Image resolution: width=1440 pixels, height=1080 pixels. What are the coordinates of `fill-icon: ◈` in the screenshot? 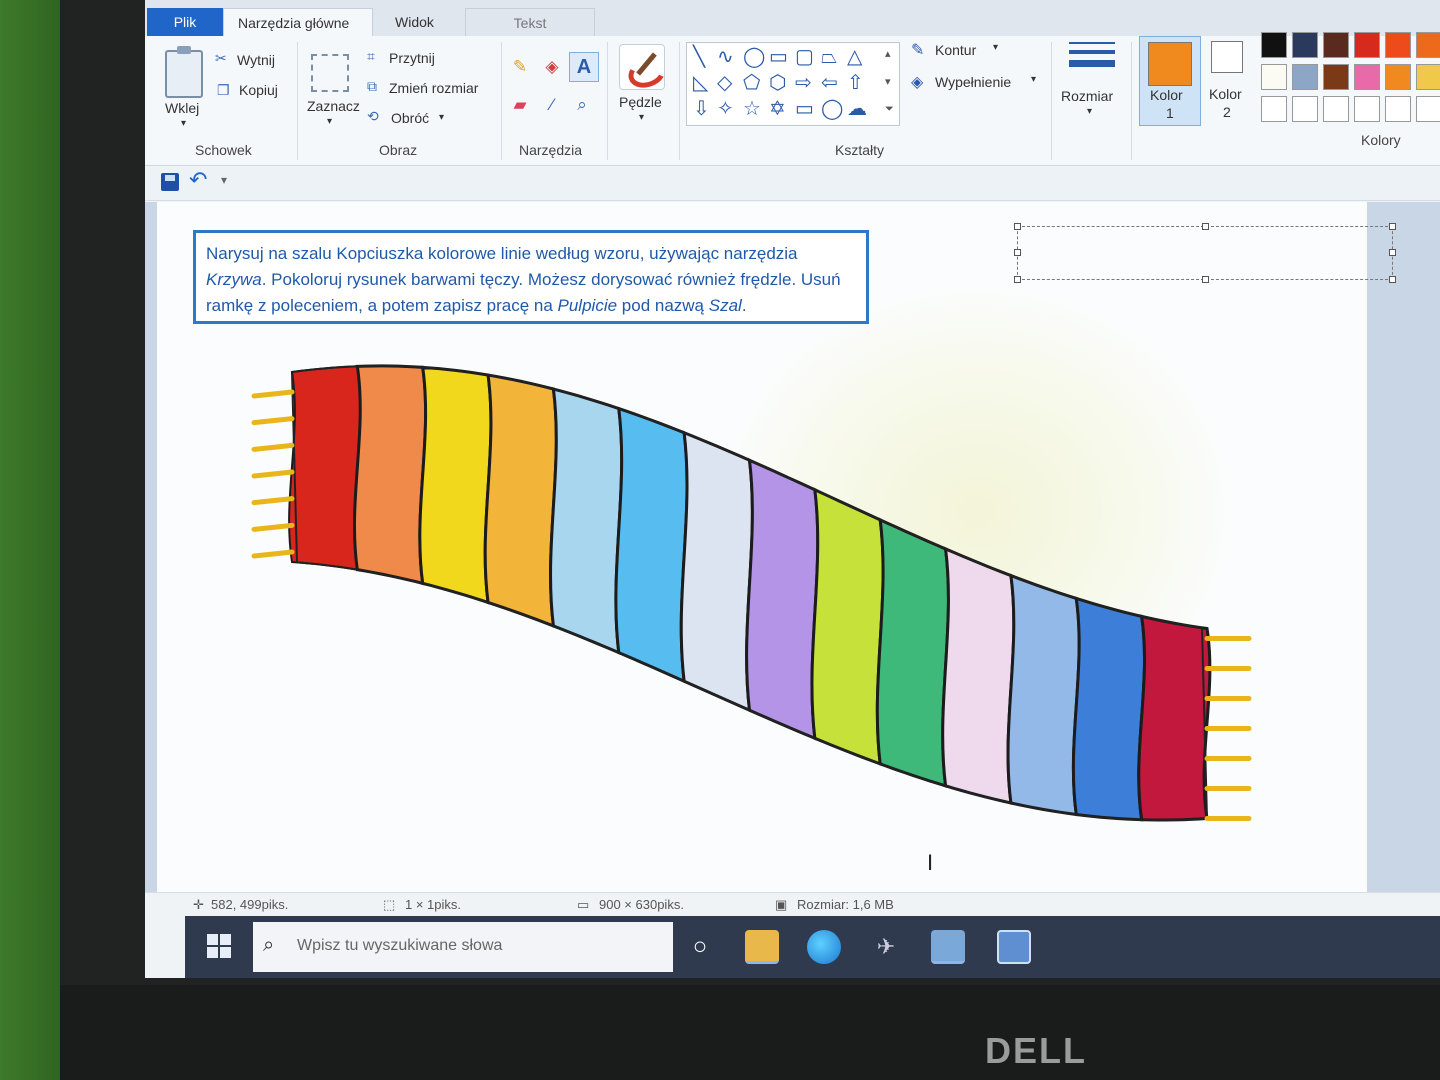 It's located at (917, 82).